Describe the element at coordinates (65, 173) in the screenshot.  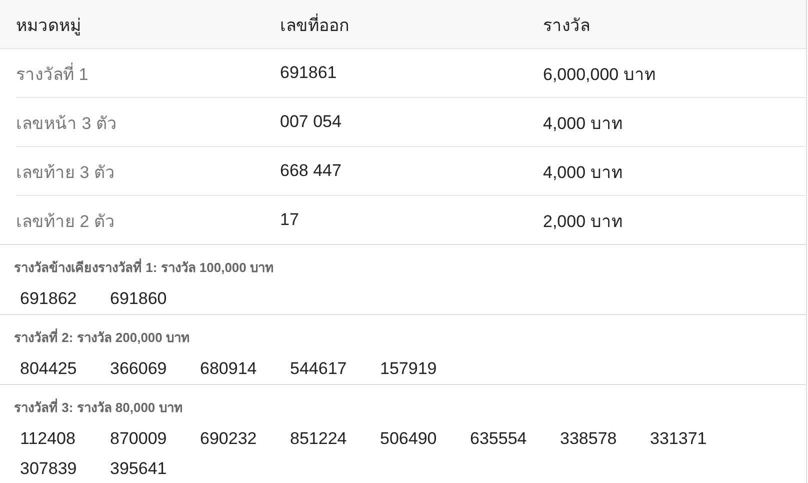
I see `table-cell-text: เลขท้าย 3 ตัว` at that location.